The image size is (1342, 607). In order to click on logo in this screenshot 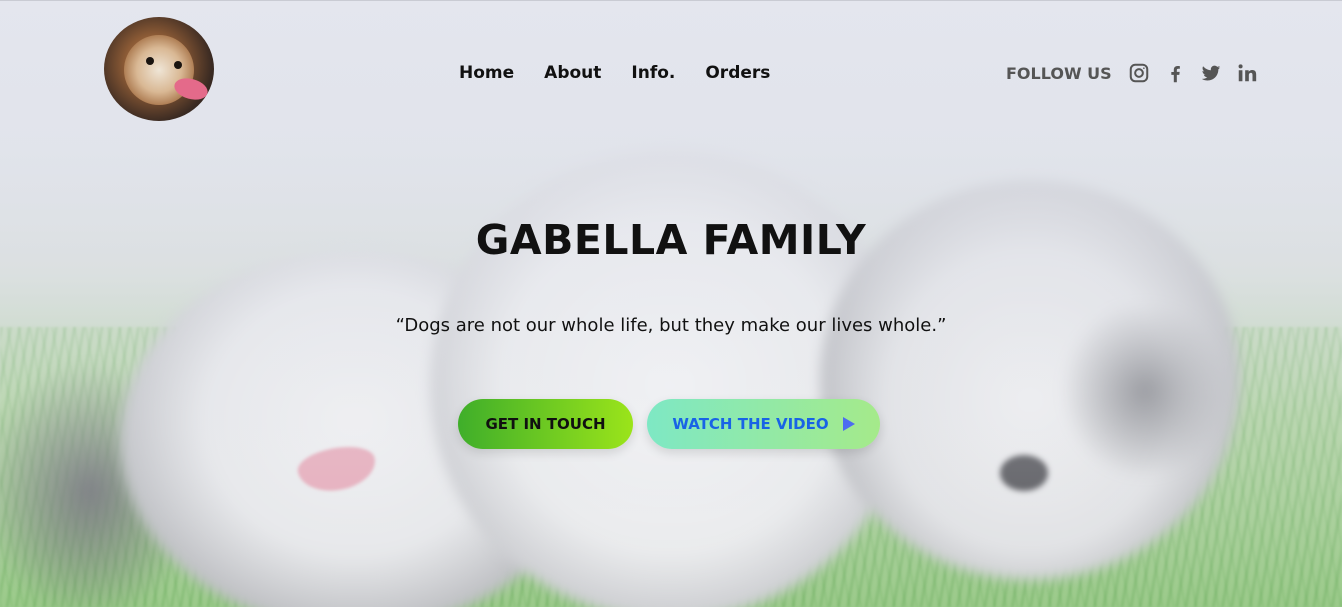, I will do `click(159, 69)`.